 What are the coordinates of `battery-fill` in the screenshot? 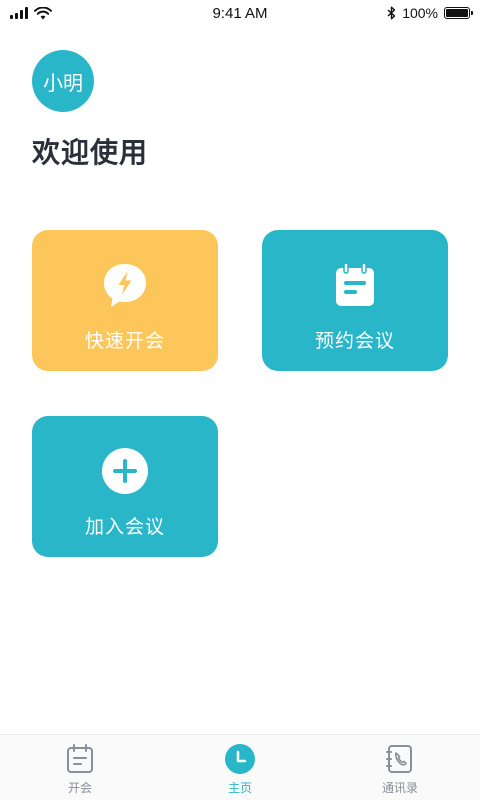 It's located at (457, 13).